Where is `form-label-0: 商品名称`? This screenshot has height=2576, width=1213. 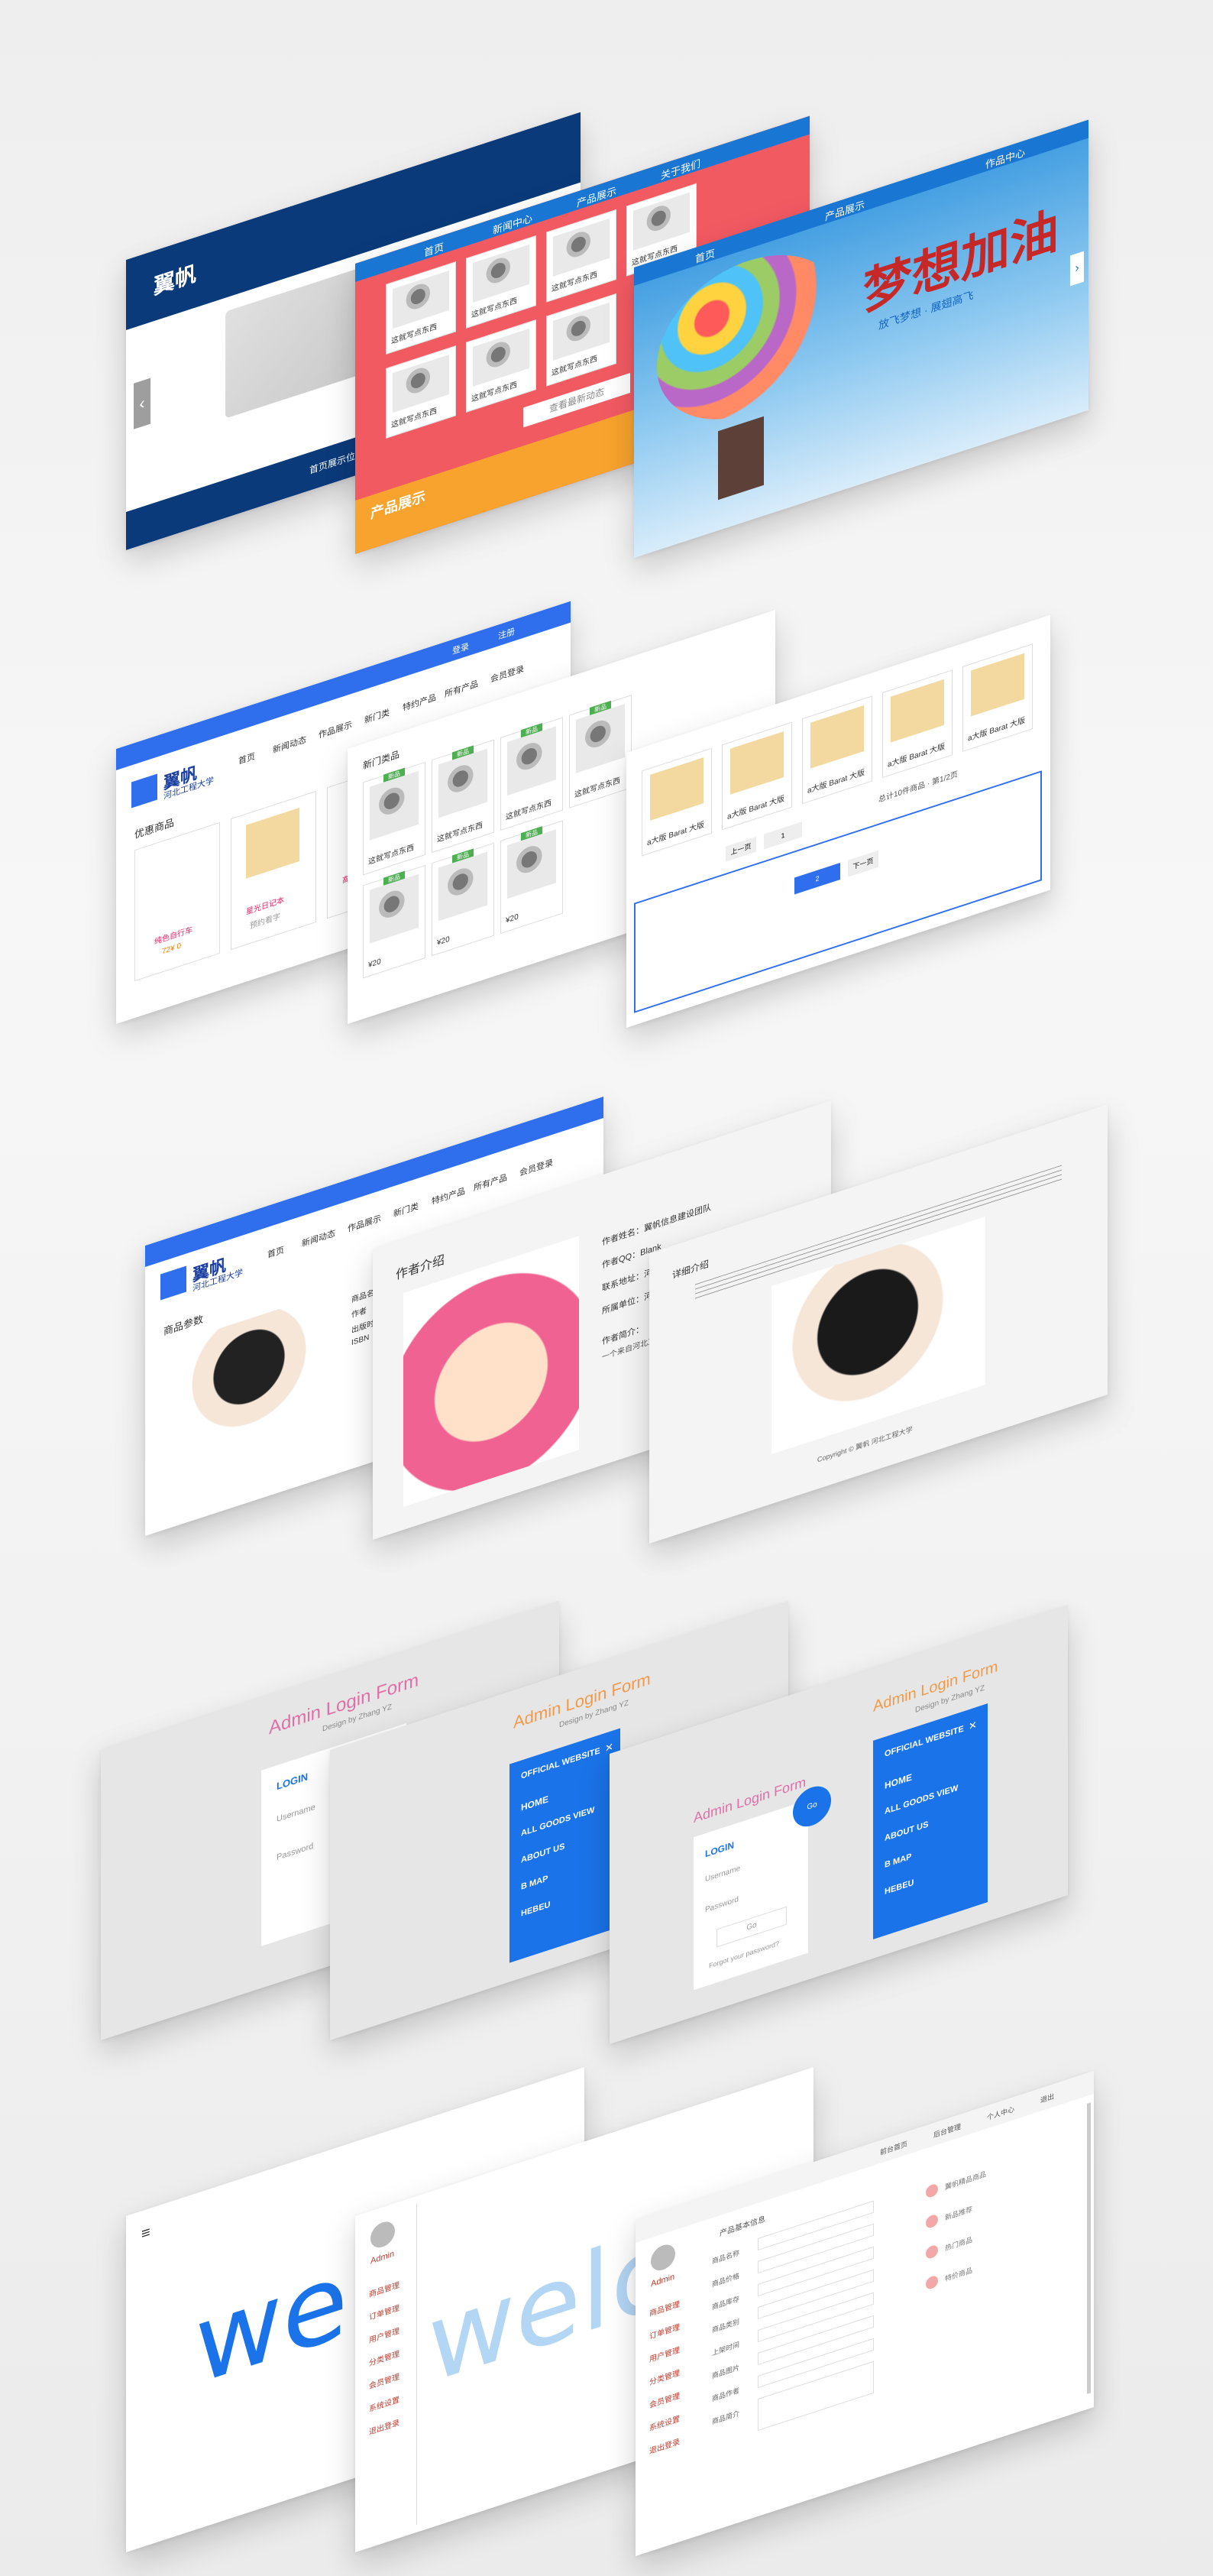
form-label-0: 商品名称 is located at coordinates (726, 2257).